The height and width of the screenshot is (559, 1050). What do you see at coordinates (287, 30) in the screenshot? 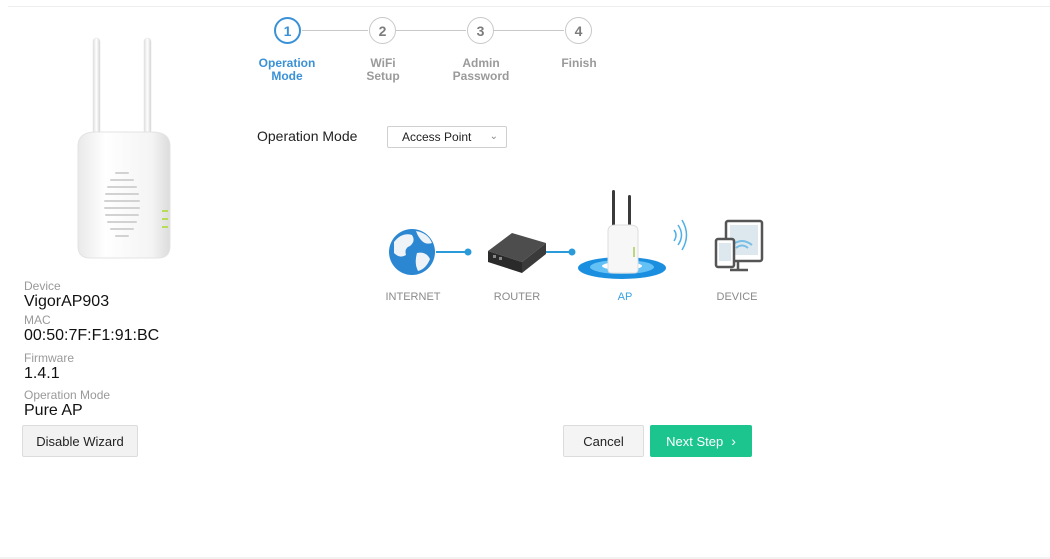
I see `step-1-circle: 1` at bounding box center [287, 30].